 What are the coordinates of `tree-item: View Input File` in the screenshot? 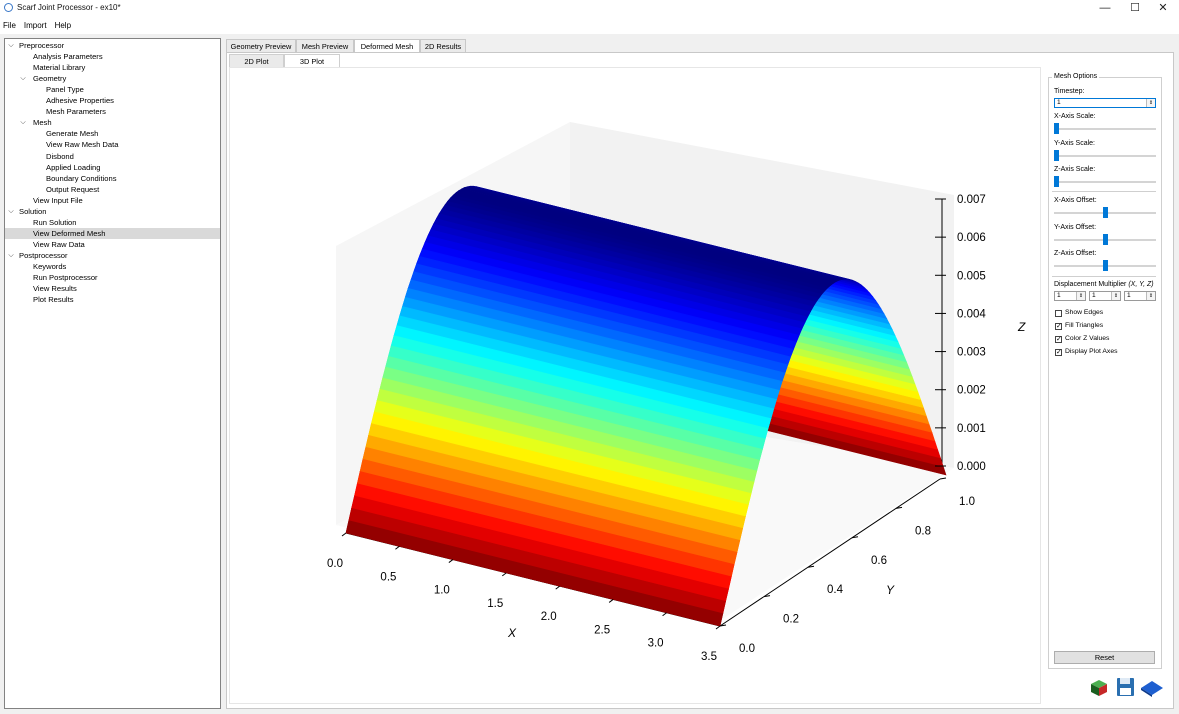 It's located at (112, 200).